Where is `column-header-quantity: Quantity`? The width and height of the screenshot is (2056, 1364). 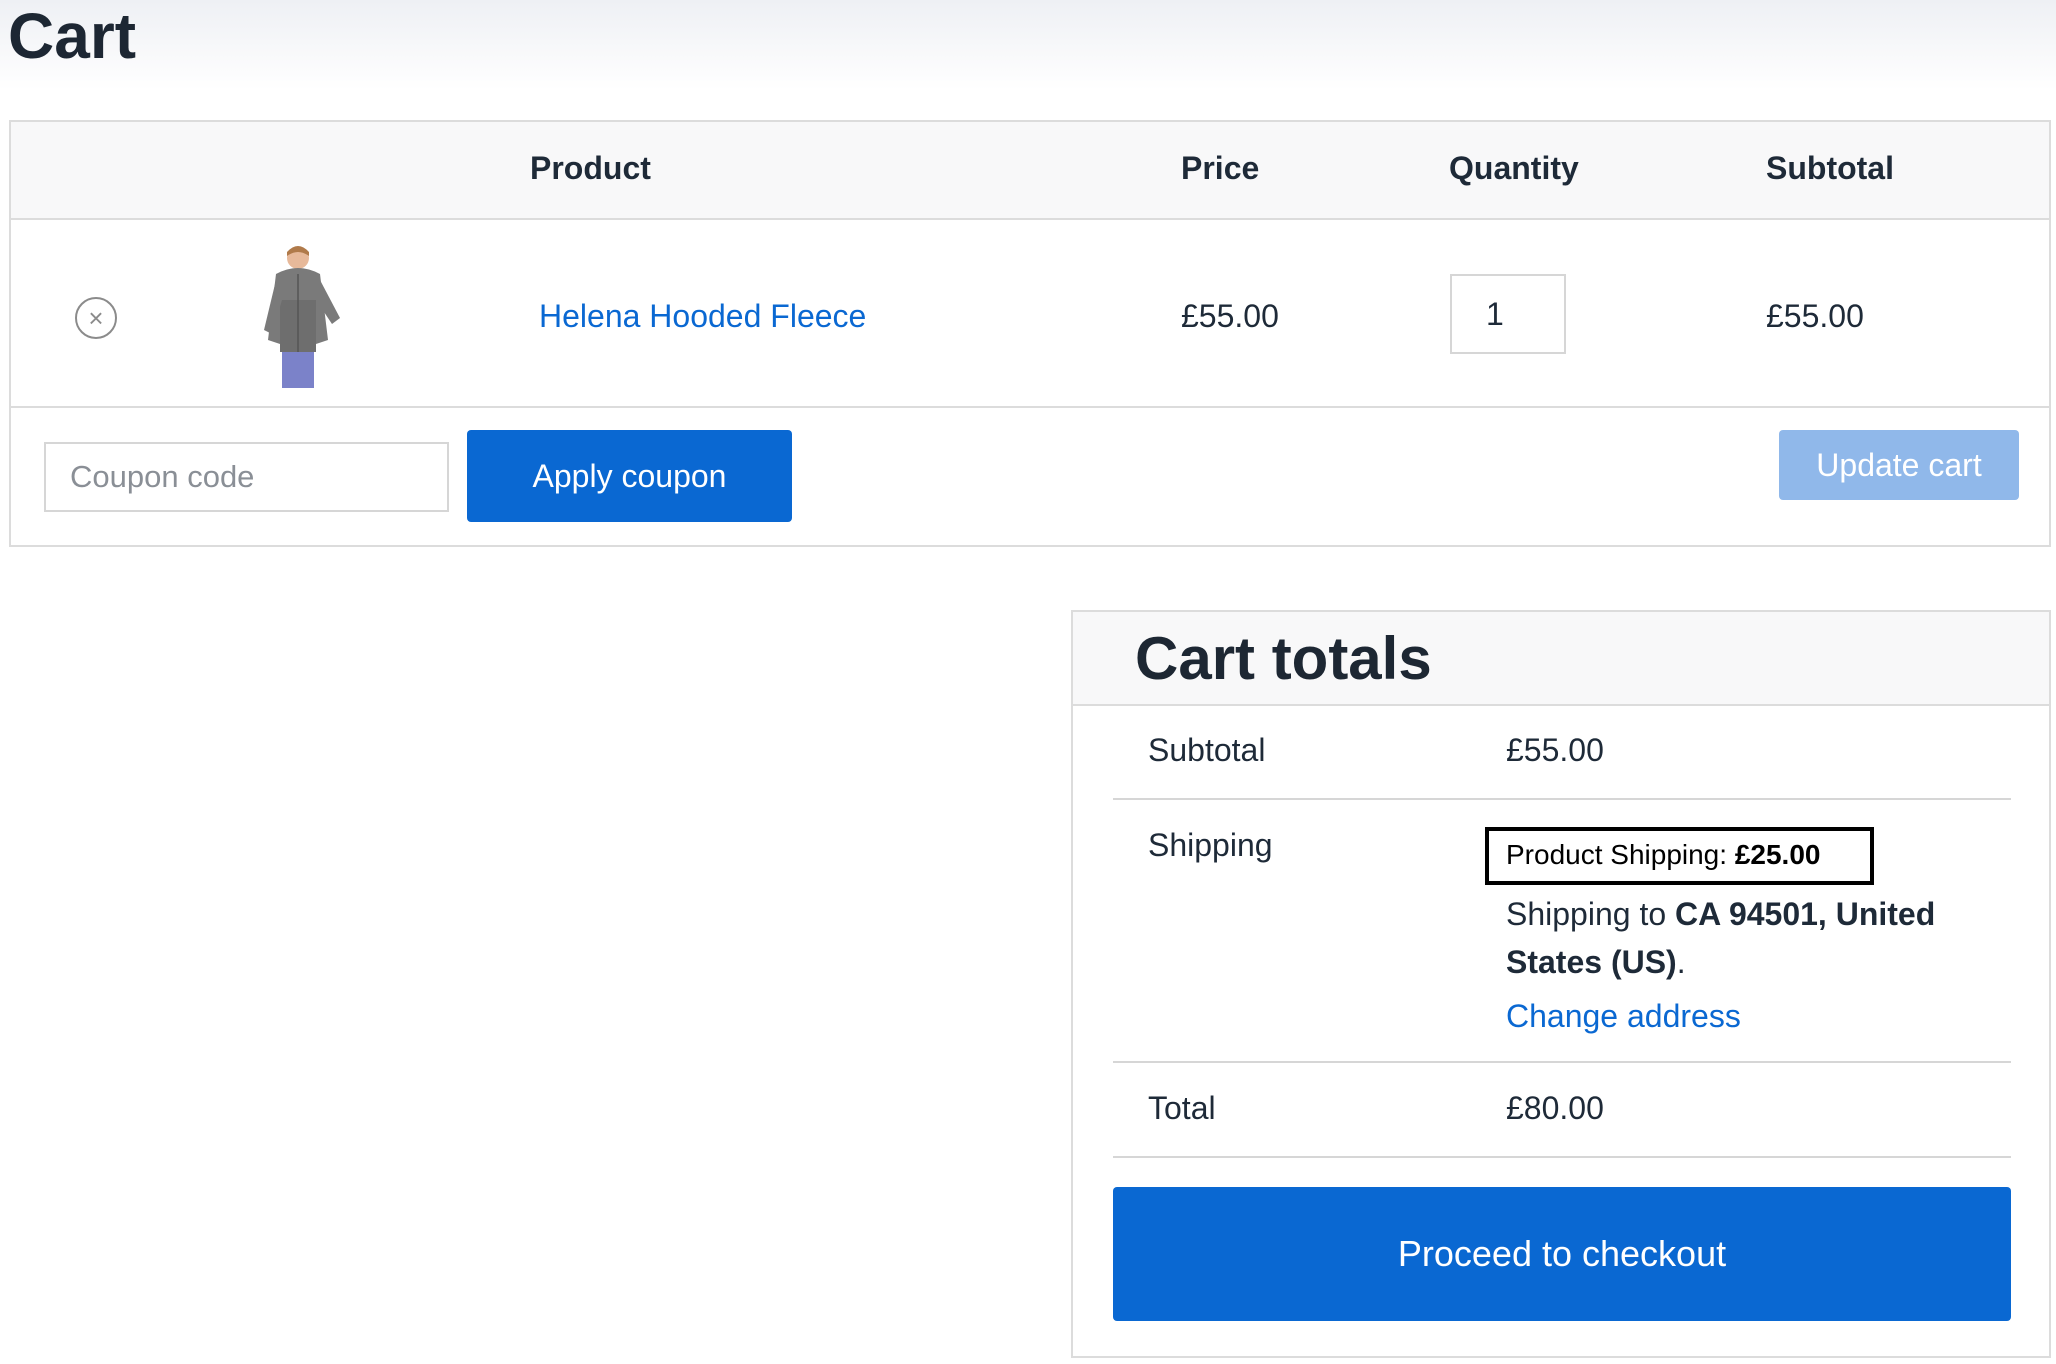
column-header-quantity: Quantity is located at coordinates (1514, 168).